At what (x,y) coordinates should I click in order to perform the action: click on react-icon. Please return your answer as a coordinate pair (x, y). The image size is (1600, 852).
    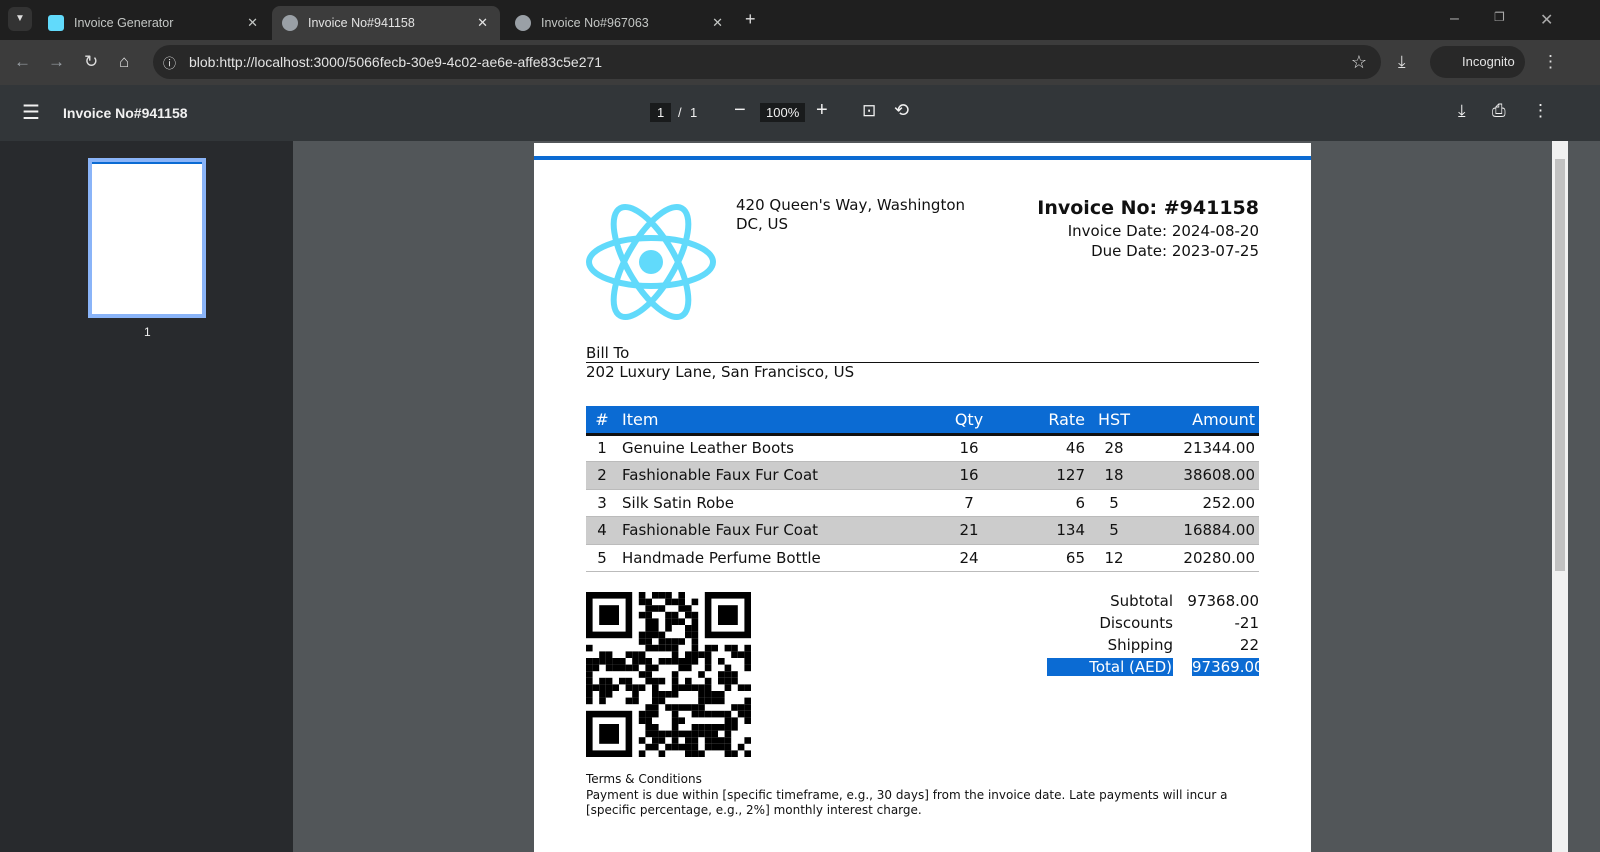
    Looking at the image, I should click on (56, 23).